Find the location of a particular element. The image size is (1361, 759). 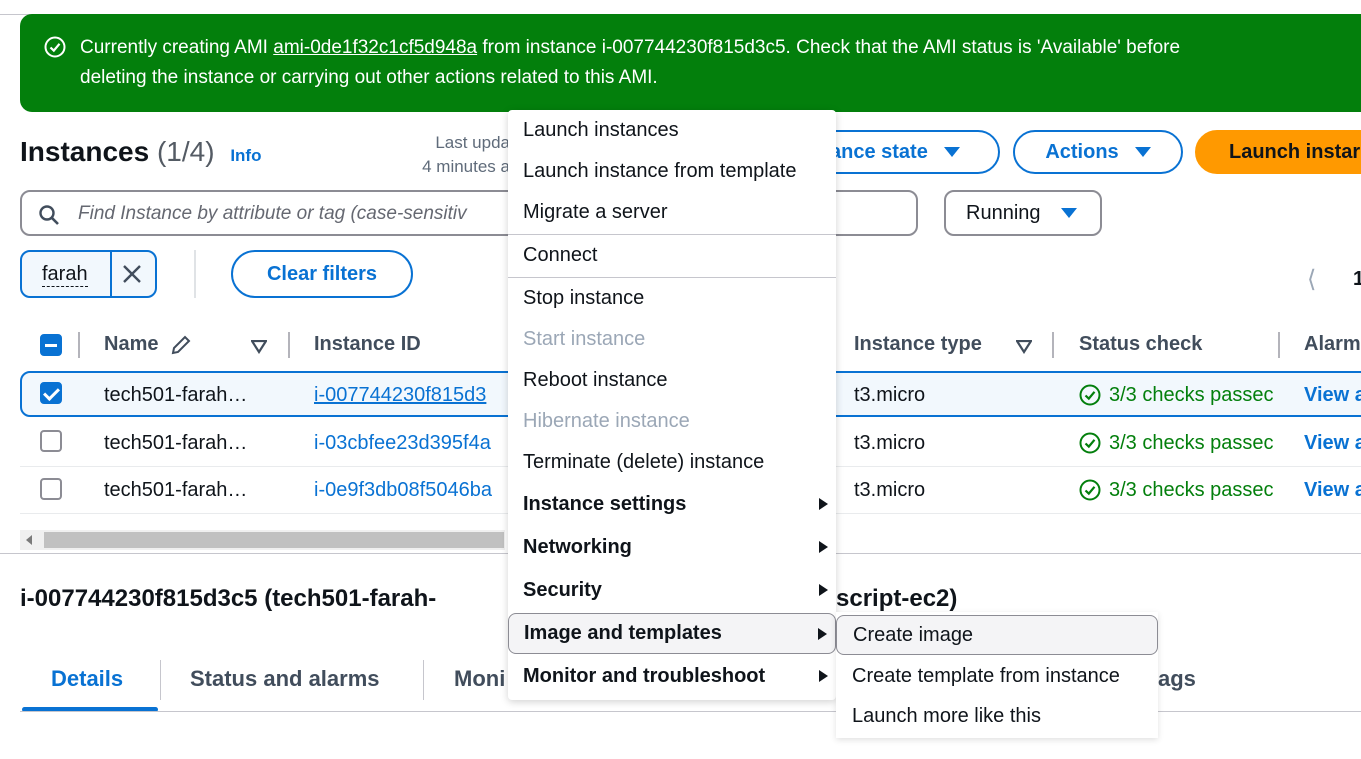

column-instance-type-label: Instance type is located at coordinates (918, 344).